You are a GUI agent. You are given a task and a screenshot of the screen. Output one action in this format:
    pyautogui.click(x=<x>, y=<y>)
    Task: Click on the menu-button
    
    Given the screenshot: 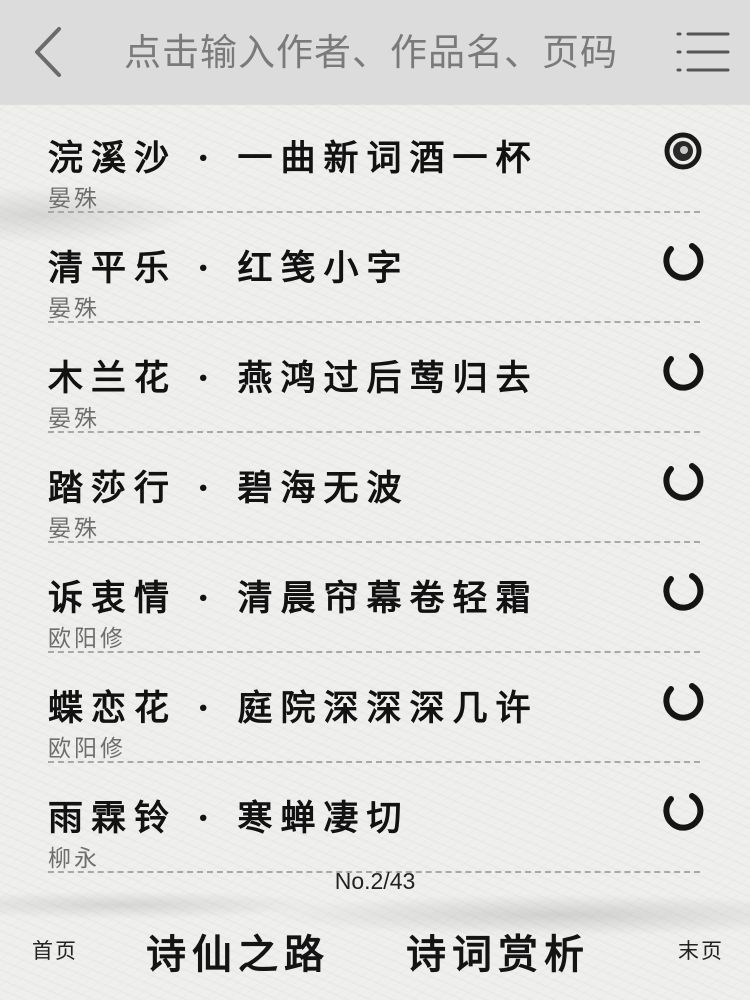 What is the action you would take?
    pyautogui.click(x=703, y=52)
    